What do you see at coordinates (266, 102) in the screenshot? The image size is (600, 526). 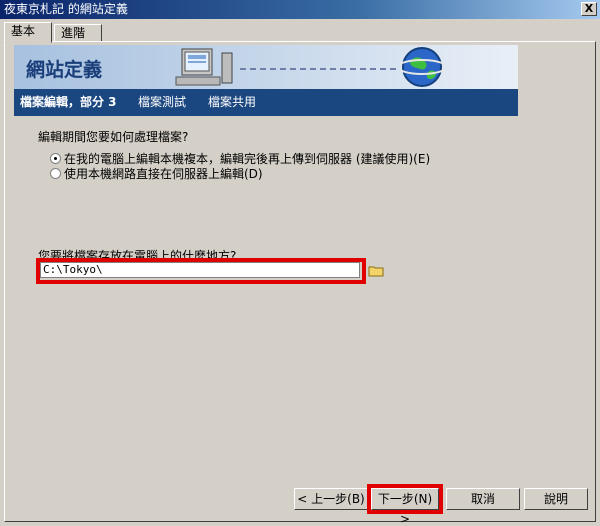 I see `wizard-step-bar: 檔案編輯，部分 3 檔案測試 檔案共用` at bounding box center [266, 102].